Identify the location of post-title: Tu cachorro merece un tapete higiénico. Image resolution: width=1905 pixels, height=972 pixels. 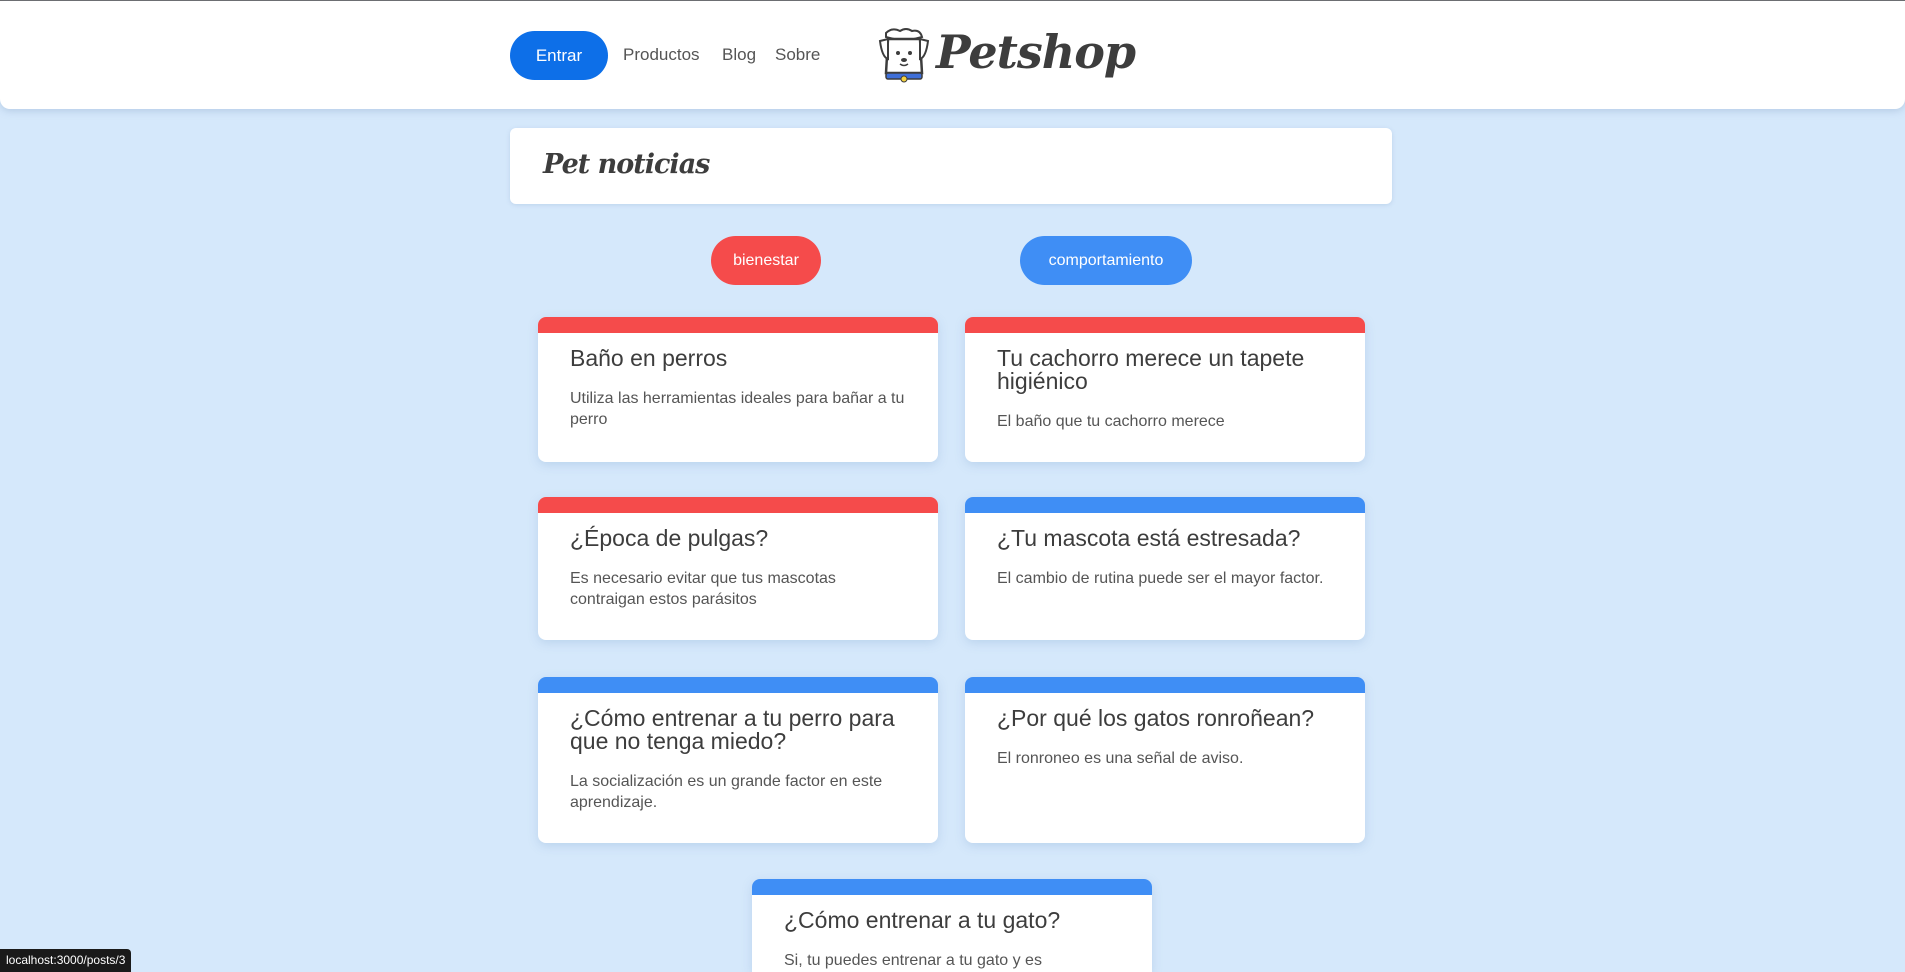
(1151, 369).